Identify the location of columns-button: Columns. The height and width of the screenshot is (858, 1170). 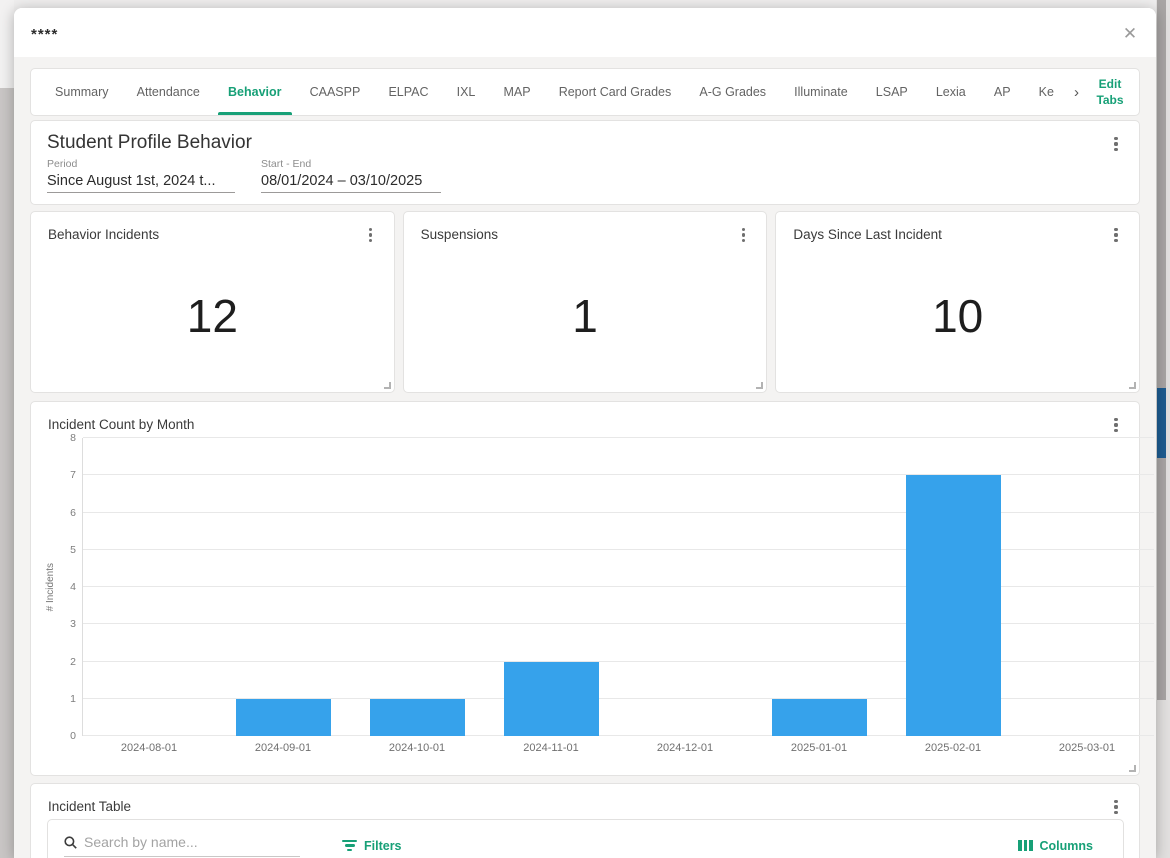
(1055, 846).